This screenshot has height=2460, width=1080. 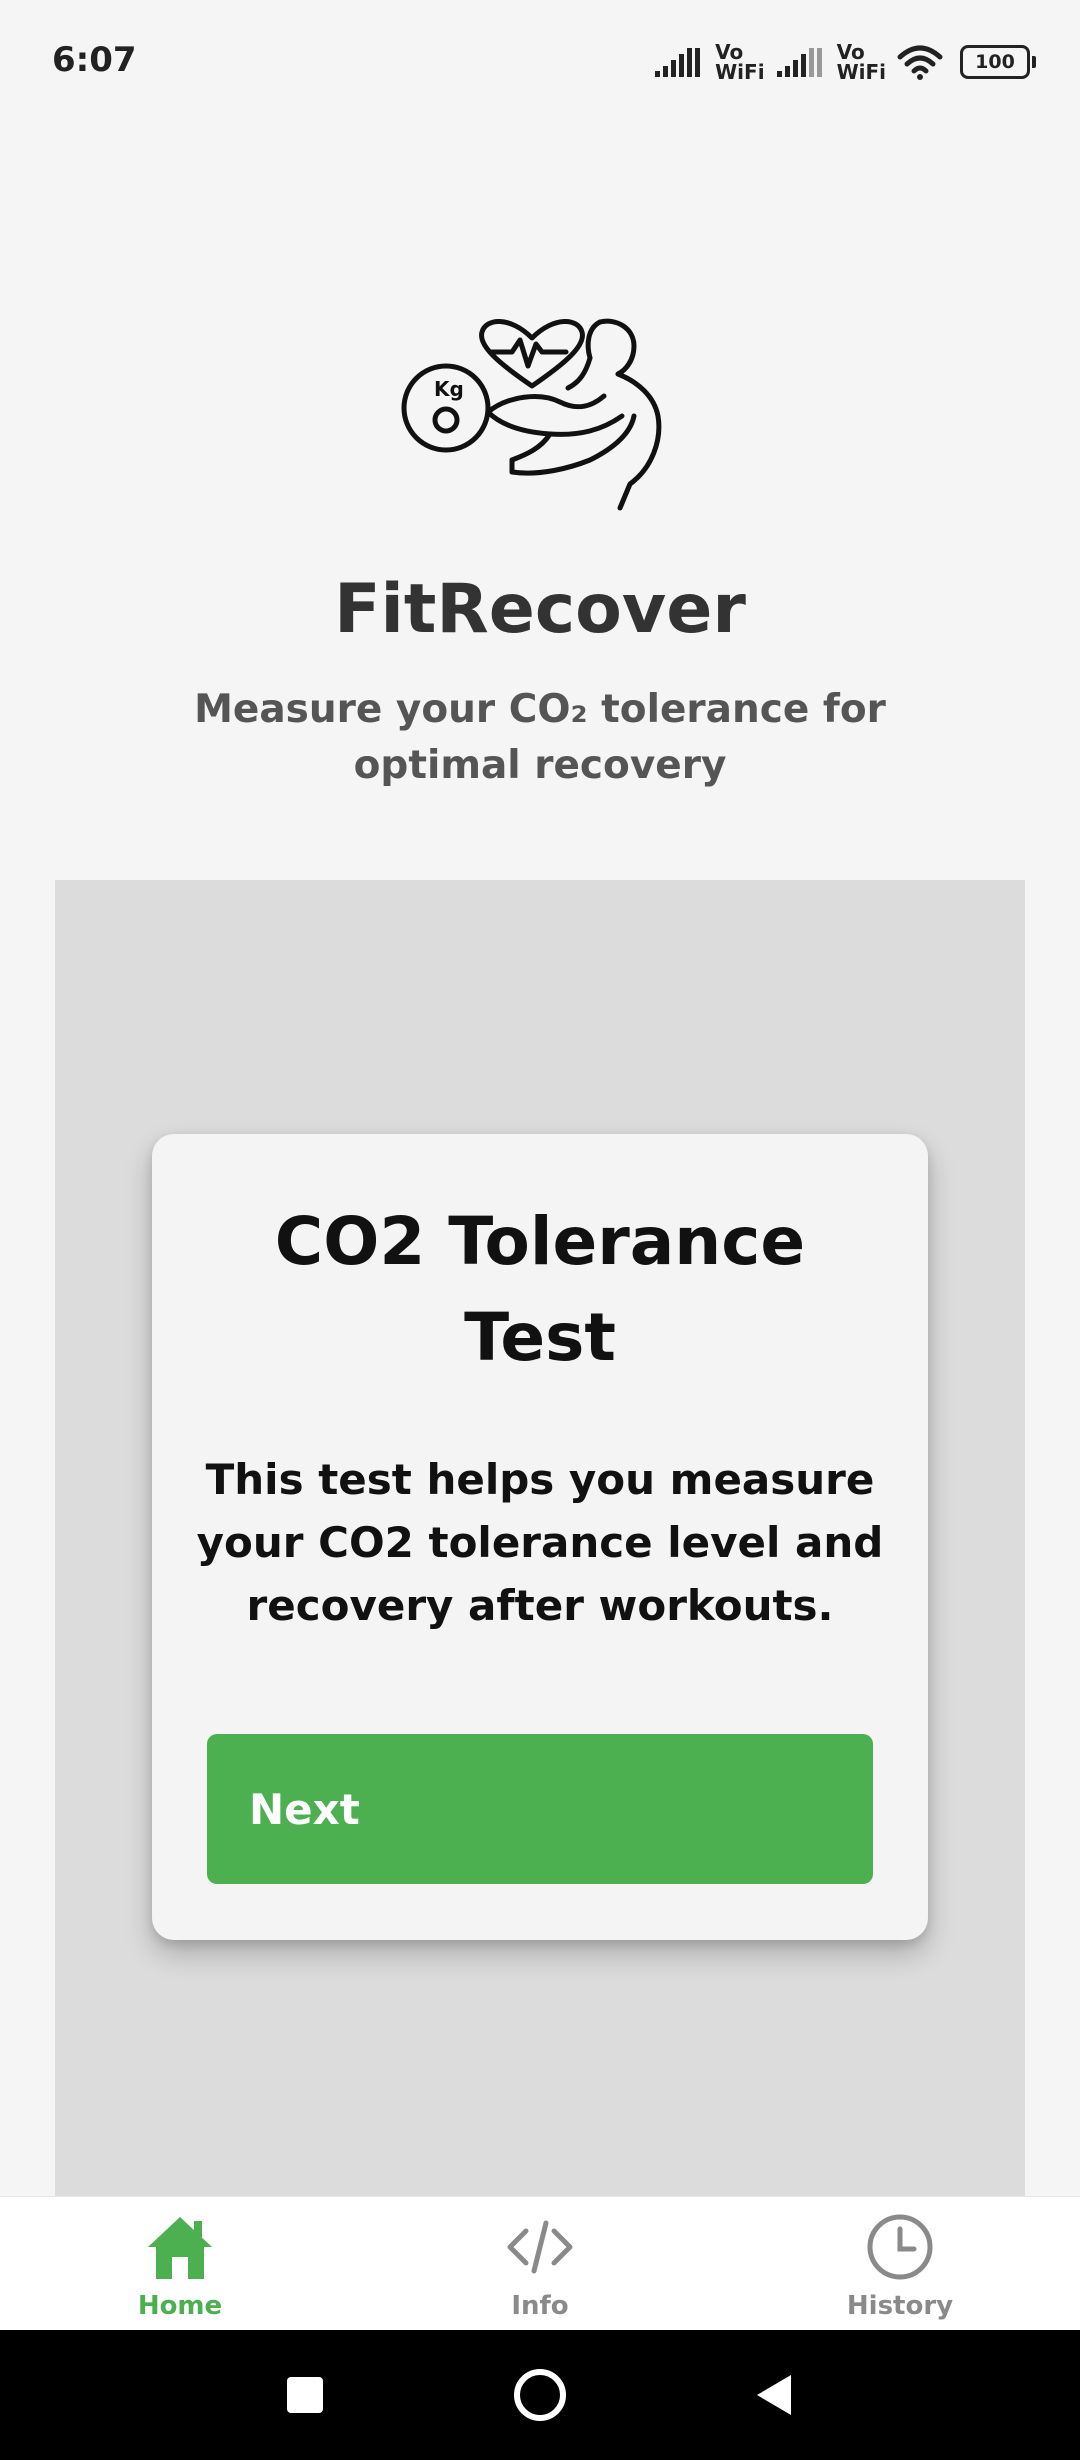 I want to click on clock-icon, so click(x=900, y=2247).